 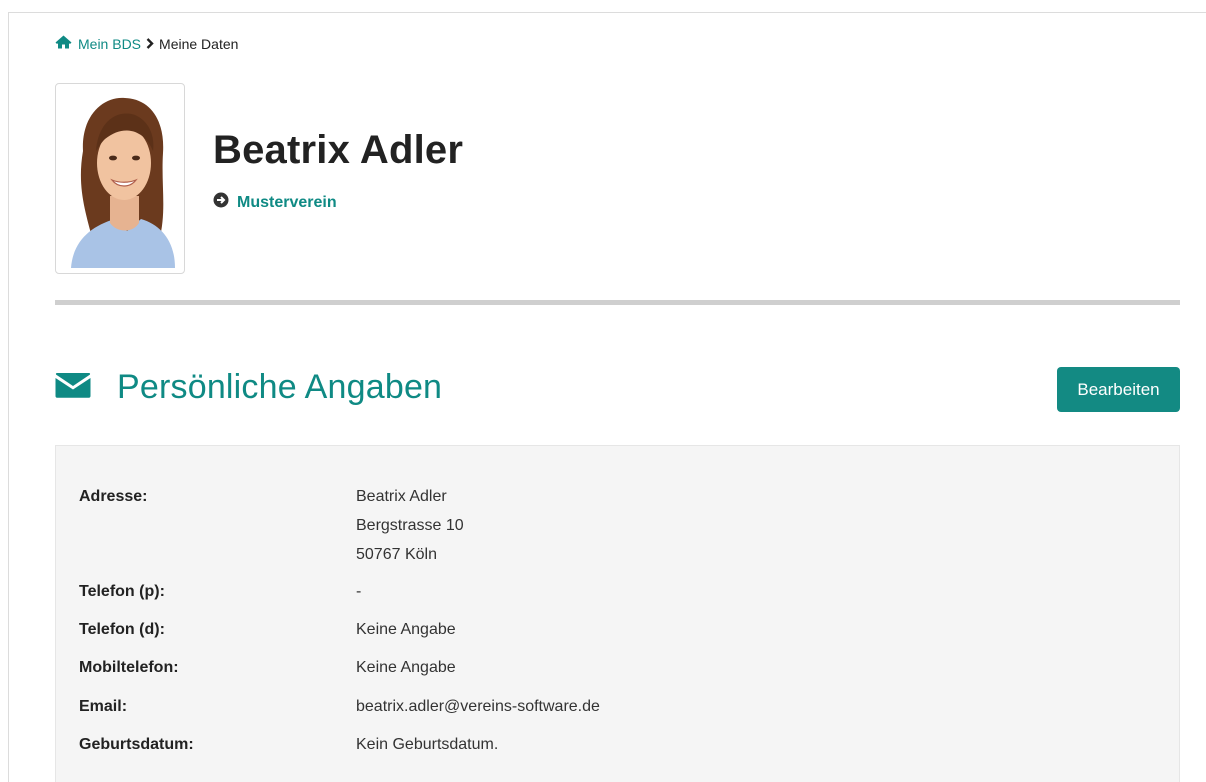 I want to click on address-label: Adresse:, so click(x=113, y=496).